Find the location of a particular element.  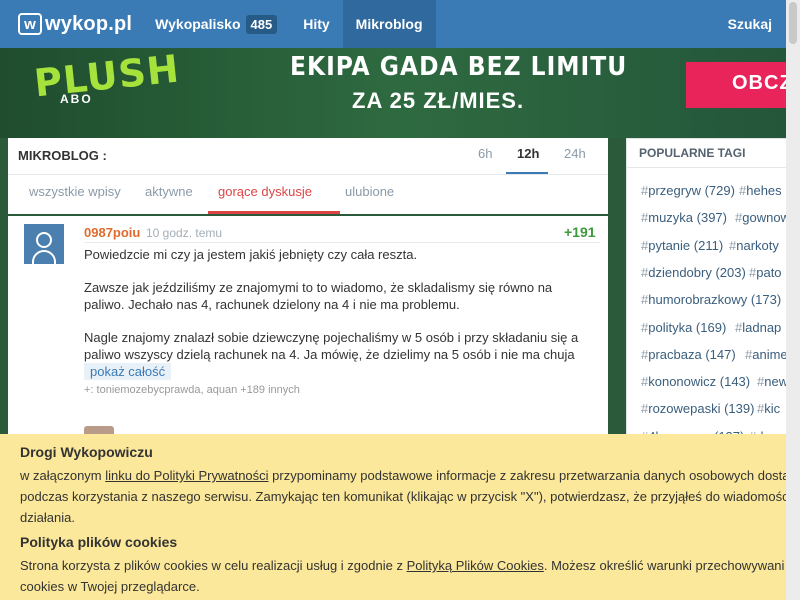

tag-link: #kic is located at coordinates (768, 408).